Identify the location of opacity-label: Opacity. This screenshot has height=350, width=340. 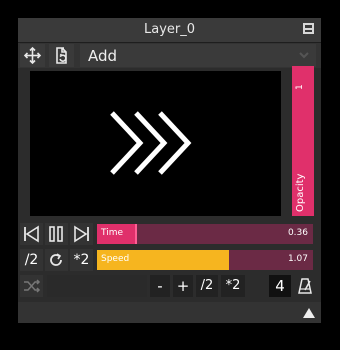
(300, 192).